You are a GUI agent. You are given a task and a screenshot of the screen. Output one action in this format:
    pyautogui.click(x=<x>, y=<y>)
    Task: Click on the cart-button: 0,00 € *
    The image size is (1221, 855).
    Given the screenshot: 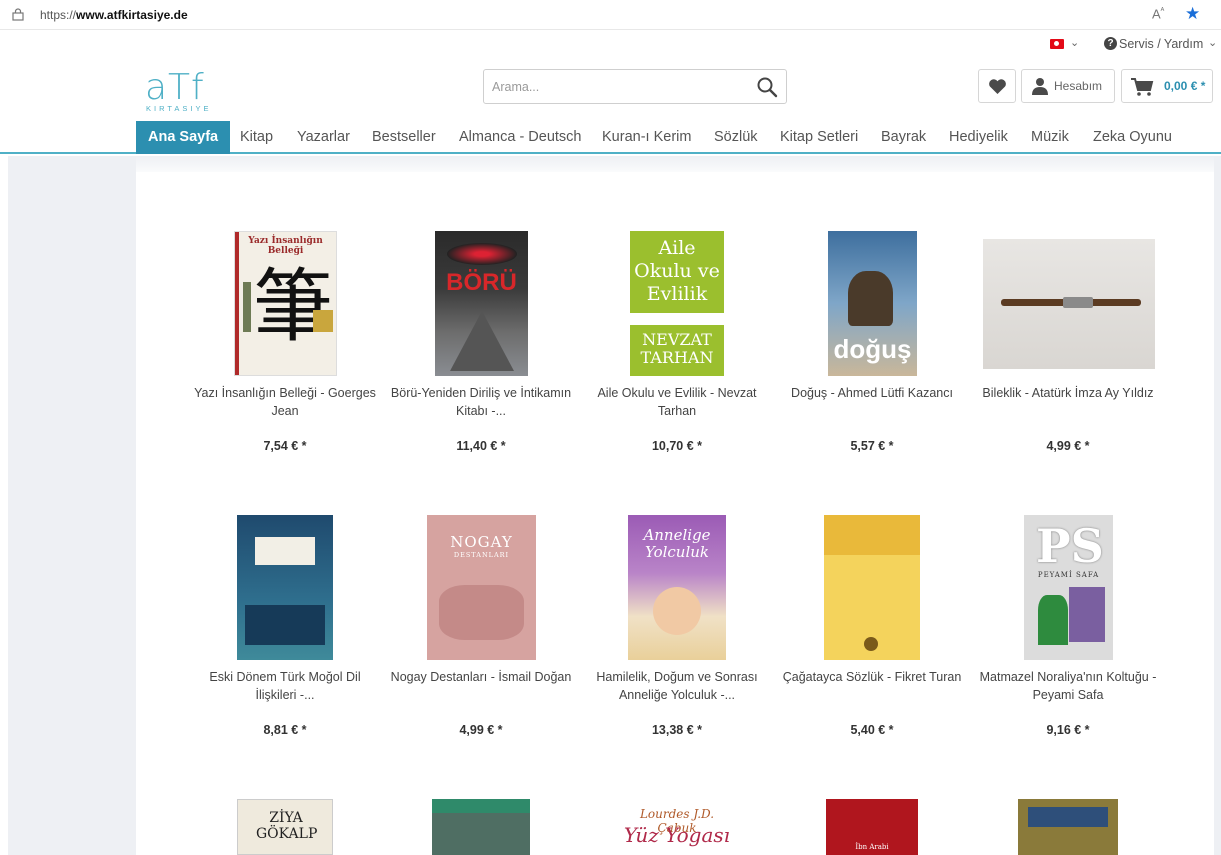 What is the action you would take?
    pyautogui.click(x=1167, y=86)
    